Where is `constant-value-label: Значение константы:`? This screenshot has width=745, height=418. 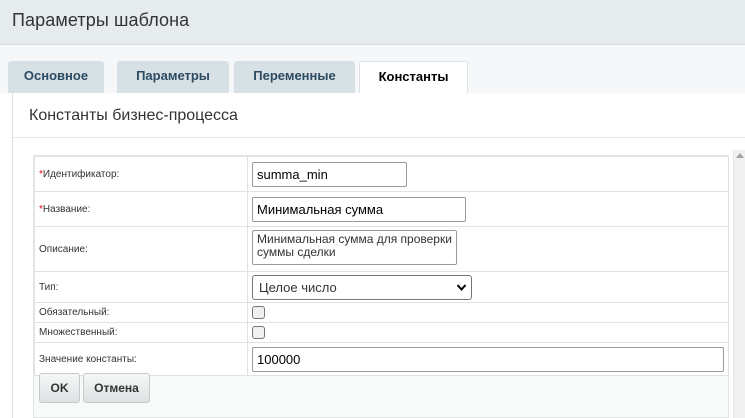
constant-value-label: Значение константы: is located at coordinates (141, 359).